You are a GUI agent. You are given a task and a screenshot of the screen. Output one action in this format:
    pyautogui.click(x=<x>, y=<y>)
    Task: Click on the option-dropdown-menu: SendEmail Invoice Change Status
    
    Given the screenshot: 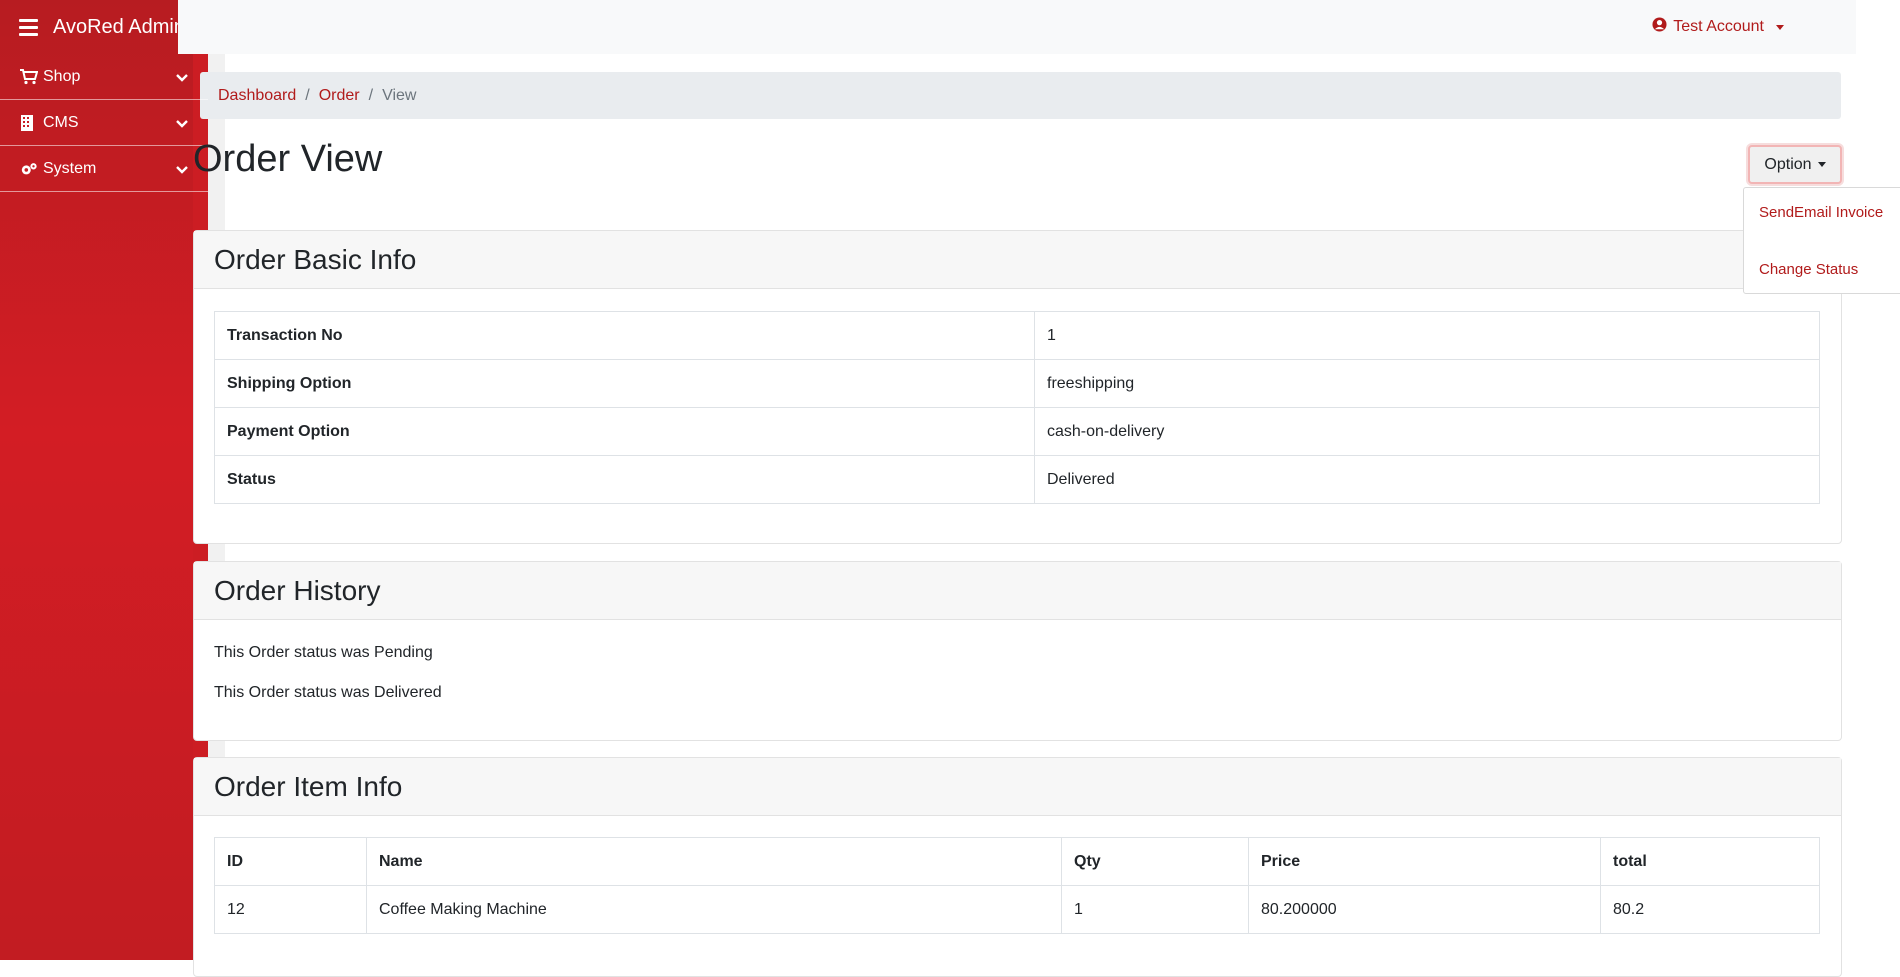 What is the action you would take?
    pyautogui.click(x=1821, y=240)
    